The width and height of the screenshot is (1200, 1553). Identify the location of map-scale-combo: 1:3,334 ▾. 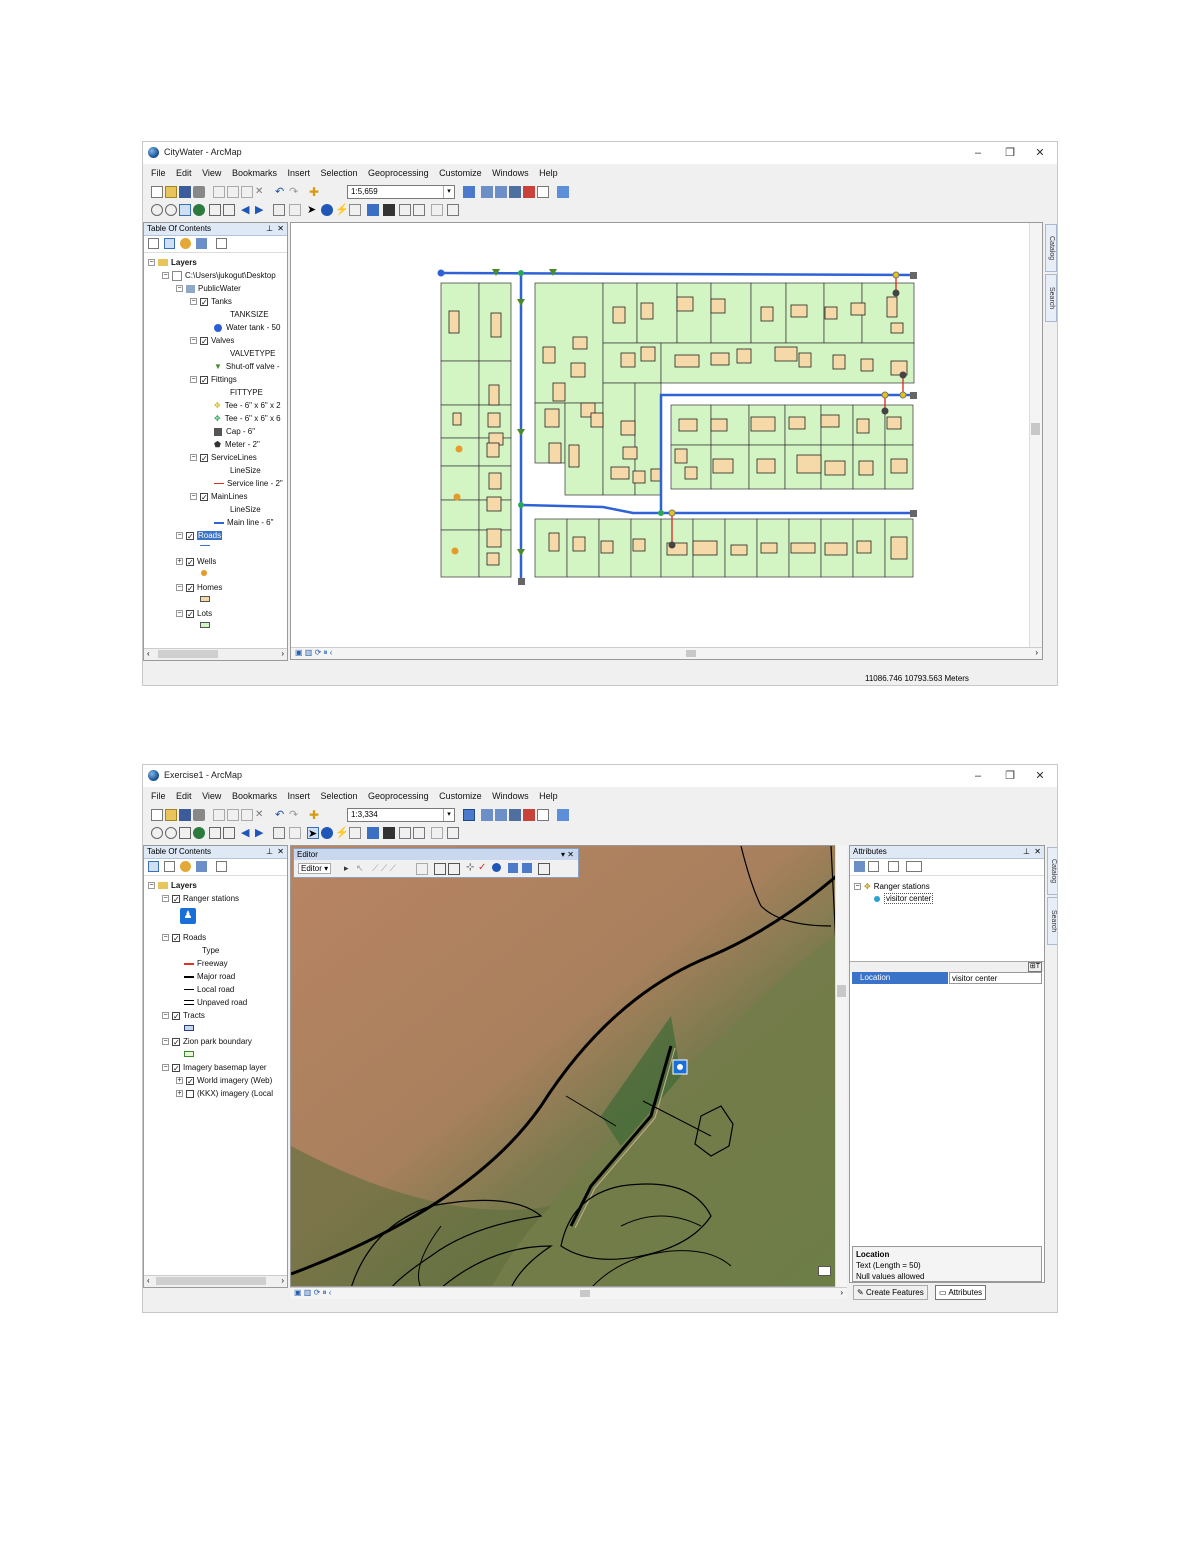
(401, 815).